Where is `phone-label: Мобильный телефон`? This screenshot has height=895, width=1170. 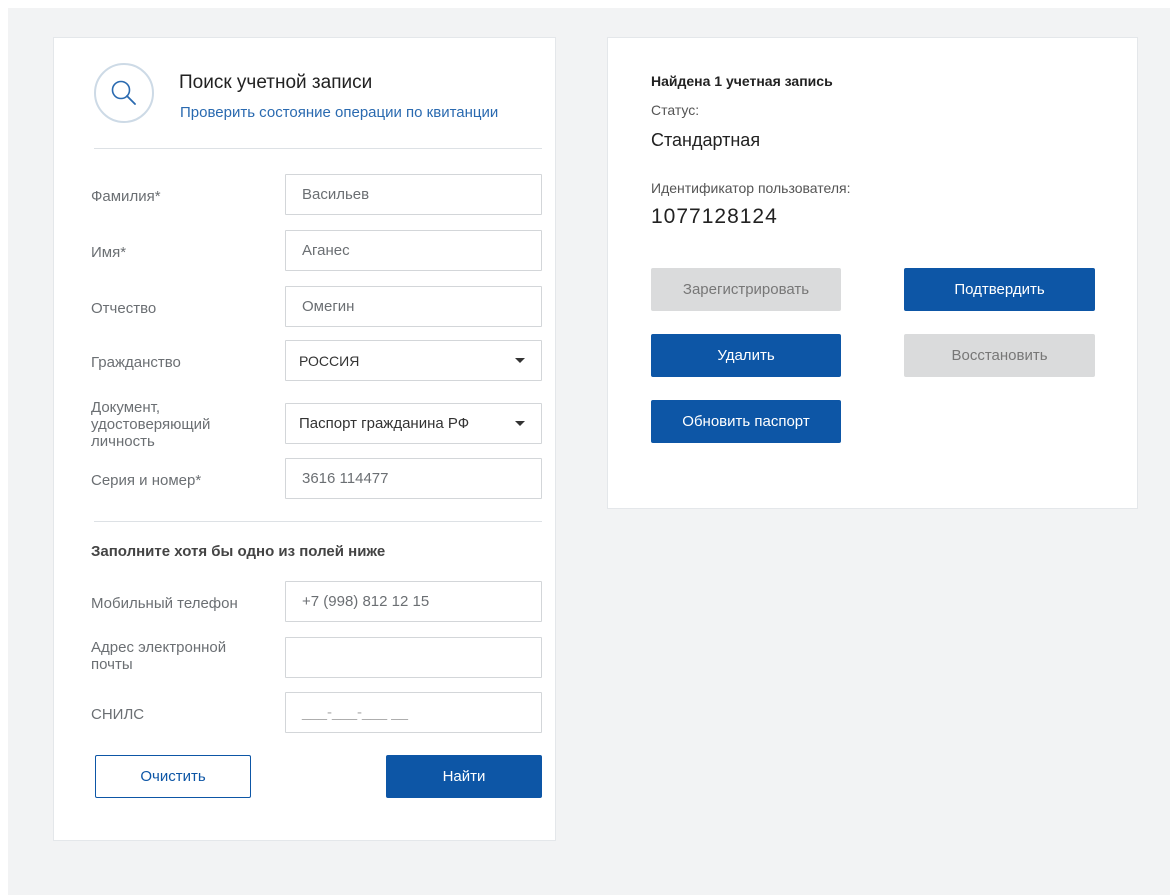 phone-label: Мобильный телефон is located at coordinates (164, 603).